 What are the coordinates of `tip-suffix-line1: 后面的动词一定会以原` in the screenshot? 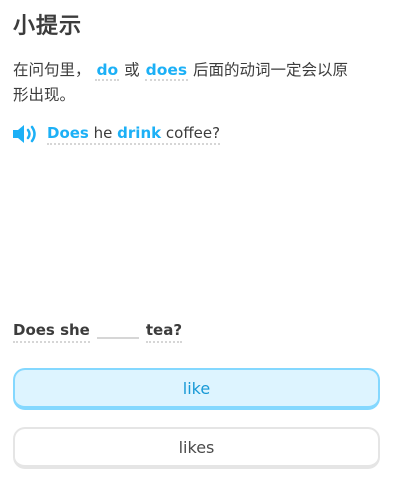 It's located at (271, 70).